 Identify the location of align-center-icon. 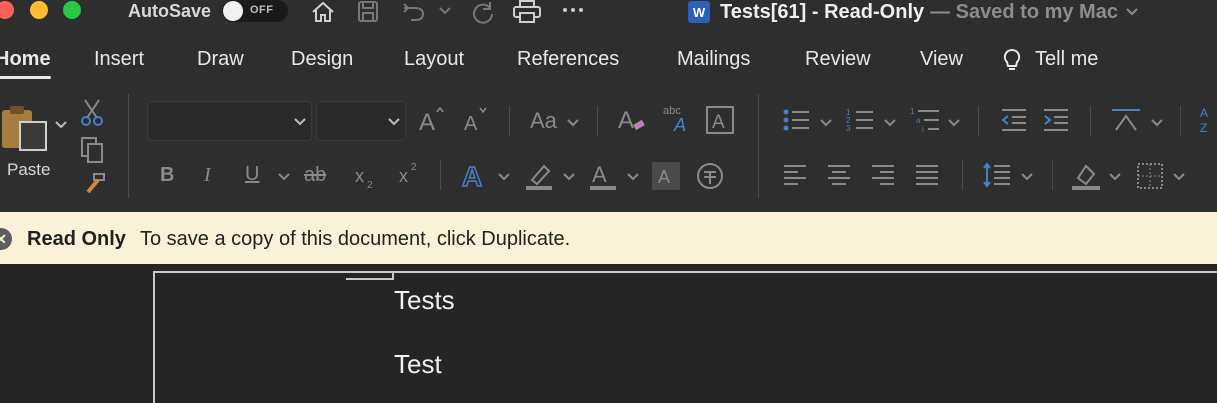
(839, 175).